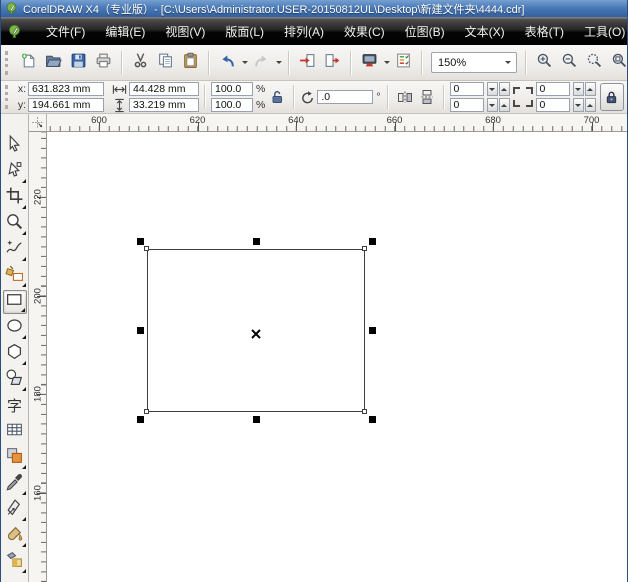 Image resolution: width=628 pixels, height=582 pixels. I want to click on menu-item-layout: 版面(L), so click(244, 31).